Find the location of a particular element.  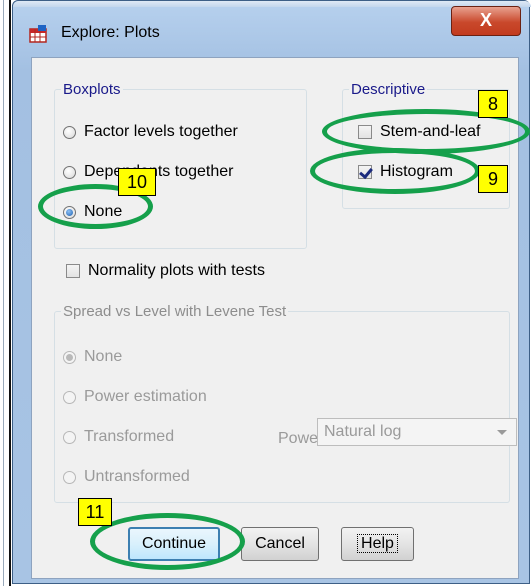

radio-label: Dependents together is located at coordinates (159, 171).